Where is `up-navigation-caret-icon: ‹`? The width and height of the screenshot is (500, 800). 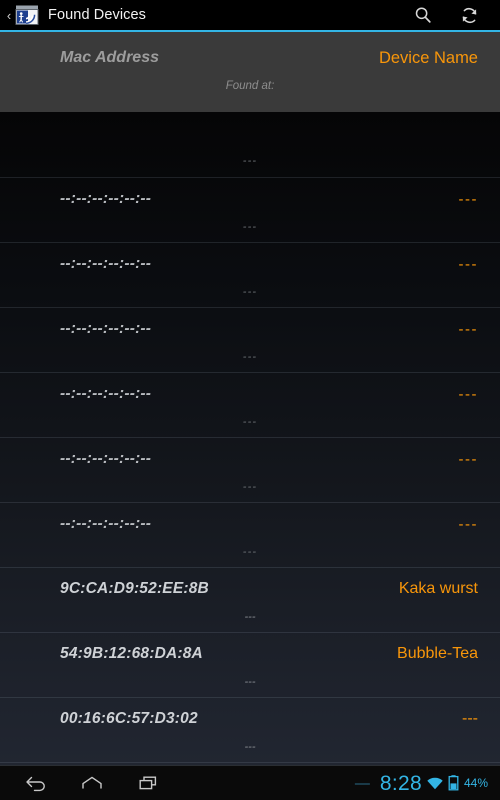
up-navigation-caret-icon: ‹ is located at coordinates (9, 15).